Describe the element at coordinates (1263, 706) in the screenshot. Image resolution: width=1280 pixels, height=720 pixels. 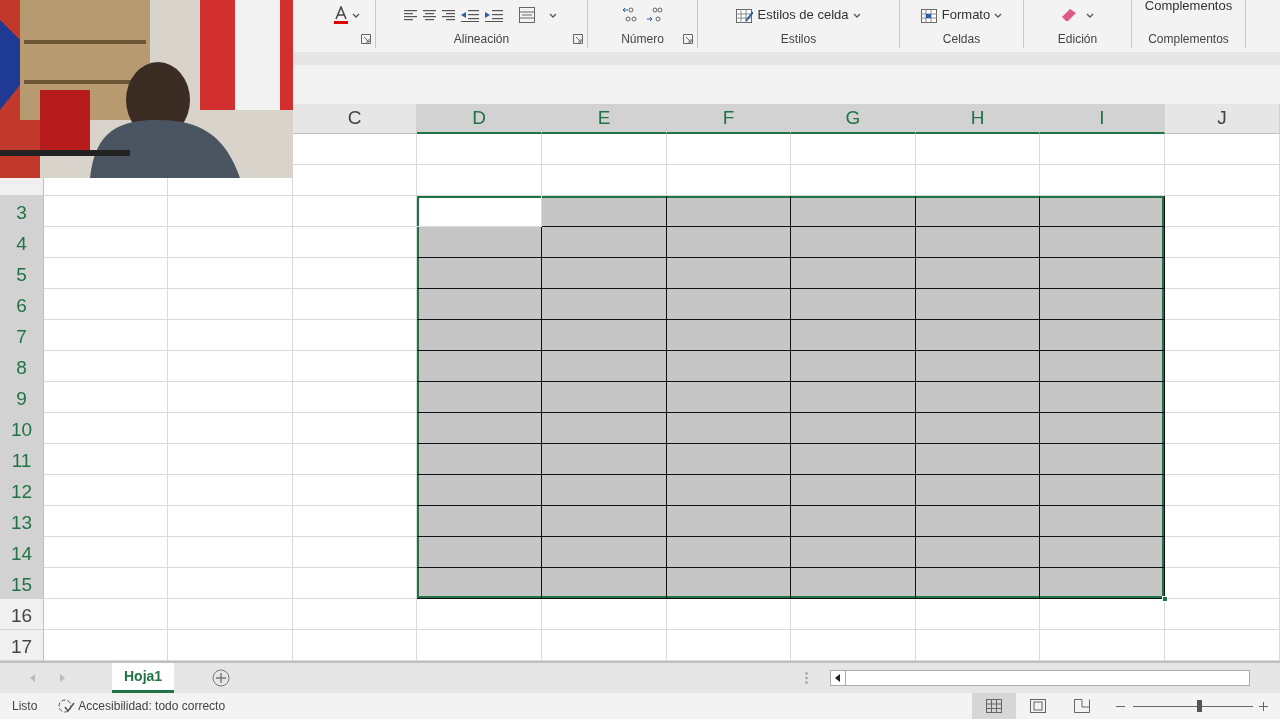
I see `zoom-in-icon` at that location.